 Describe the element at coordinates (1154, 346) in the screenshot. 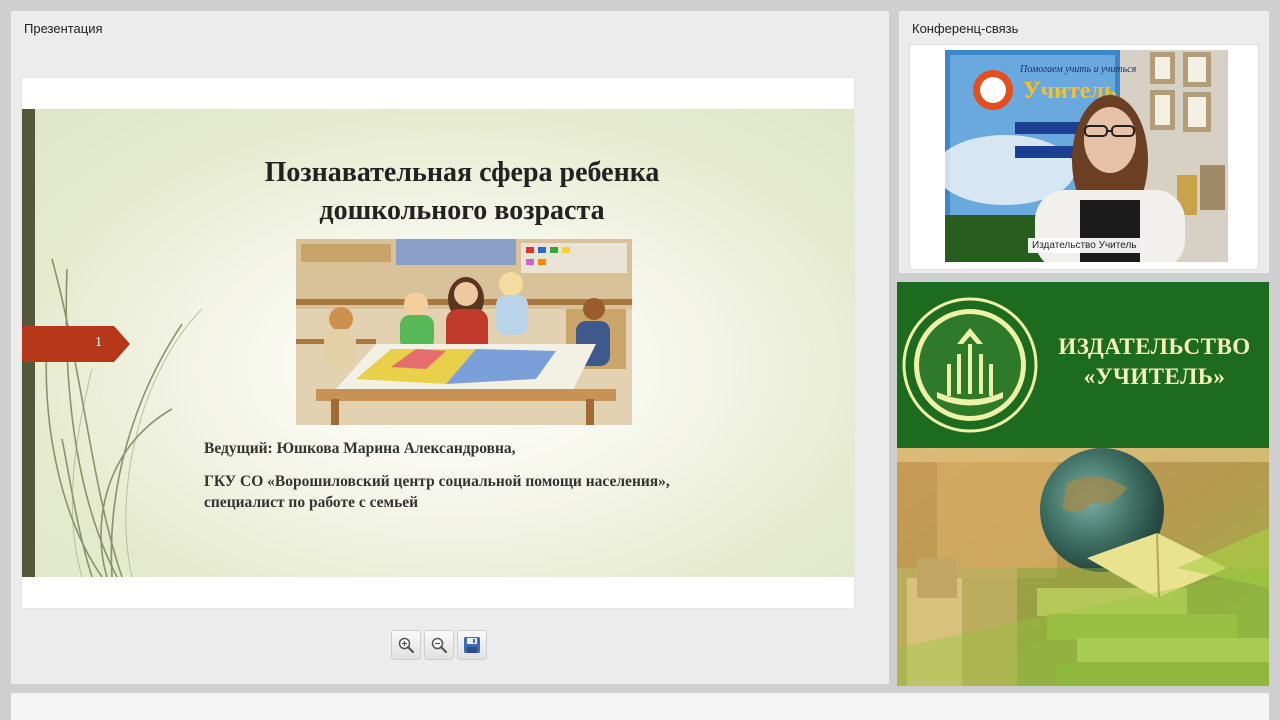

I see `publisher-name-line1: ИЗДАТЕЛЬСТВО` at that location.